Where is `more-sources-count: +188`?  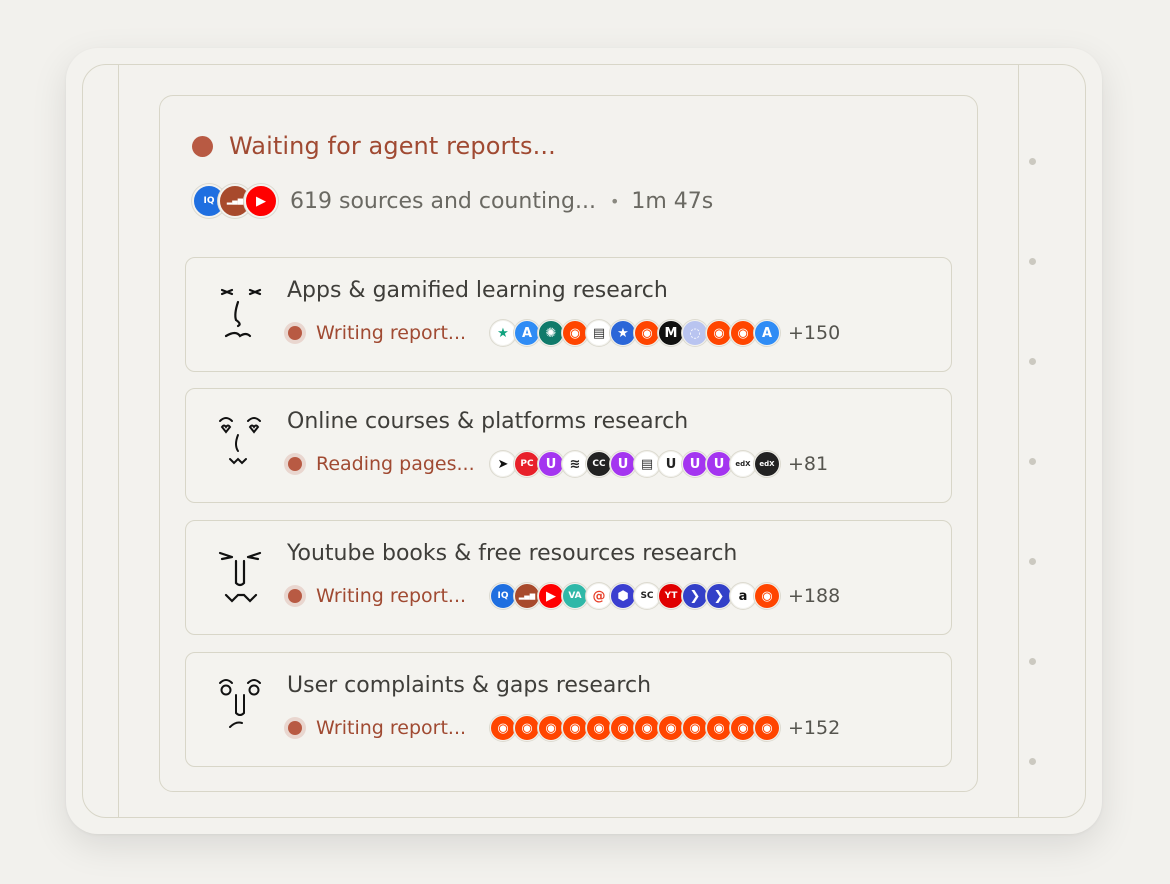
more-sources-count: +188 is located at coordinates (814, 596).